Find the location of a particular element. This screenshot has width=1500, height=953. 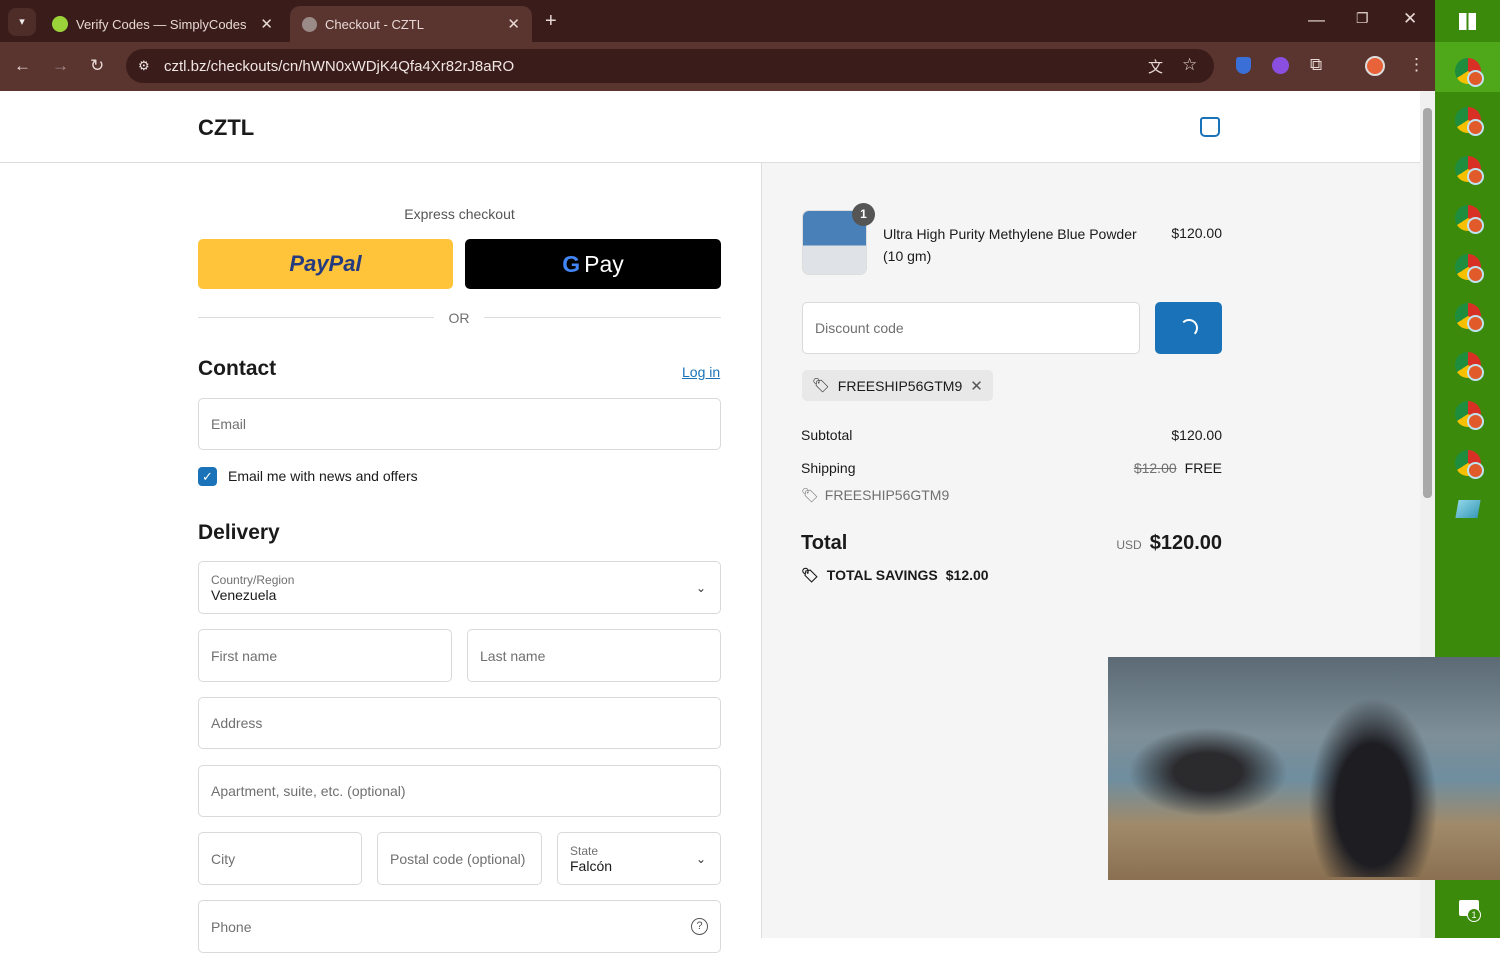

savings-tag-icon: 🏷︎ is located at coordinates (810, 575).